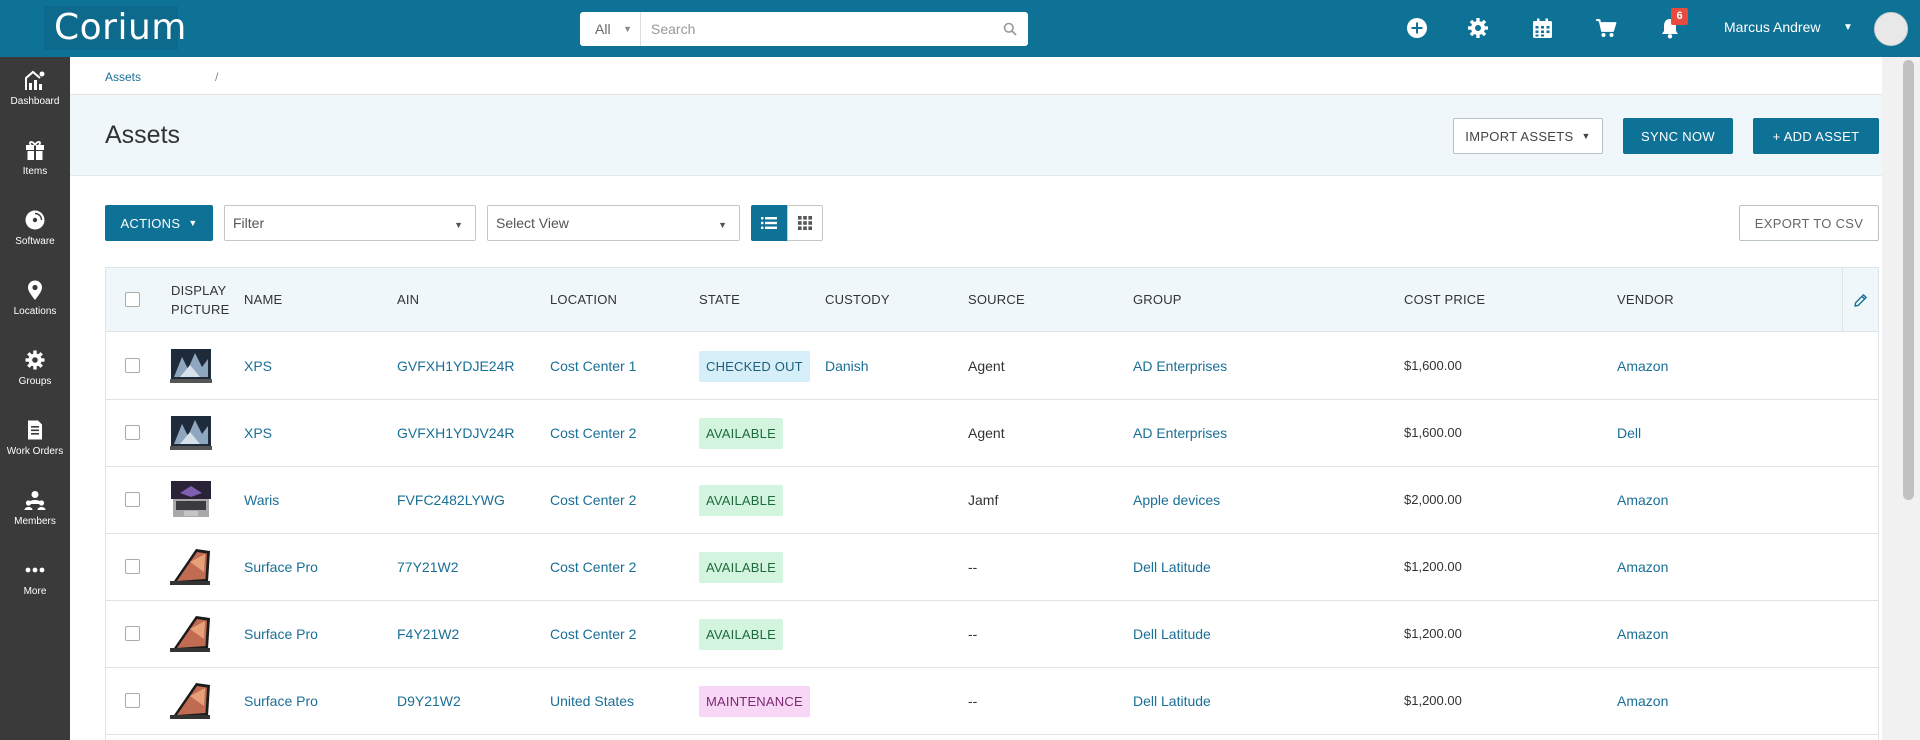 This screenshot has width=1920, height=740. What do you see at coordinates (1606, 28) in the screenshot?
I see `cart-icon` at bounding box center [1606, 28].